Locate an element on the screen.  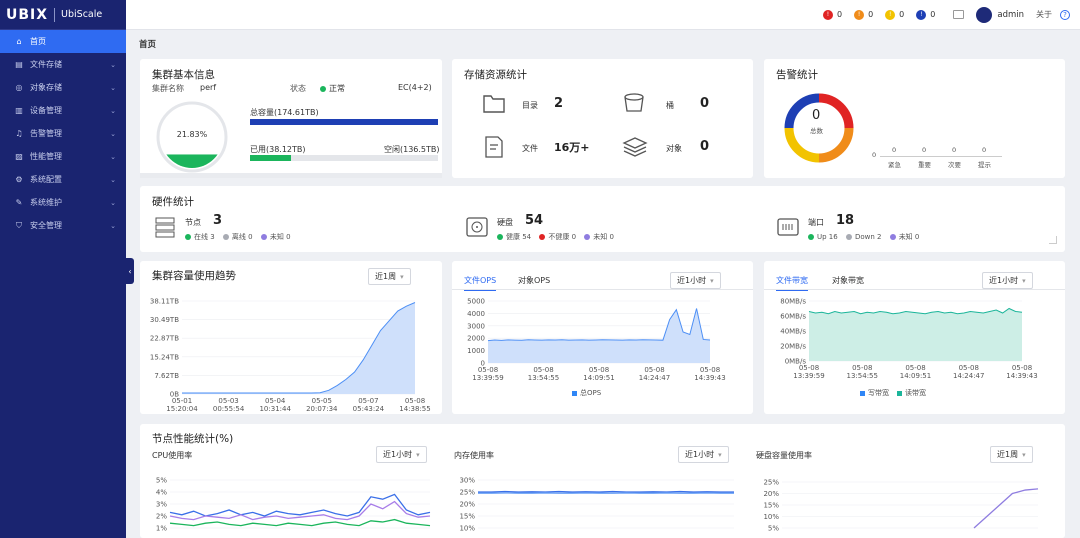
sidebar-item-label: 对象存储 is located at coordinates (46, 87).